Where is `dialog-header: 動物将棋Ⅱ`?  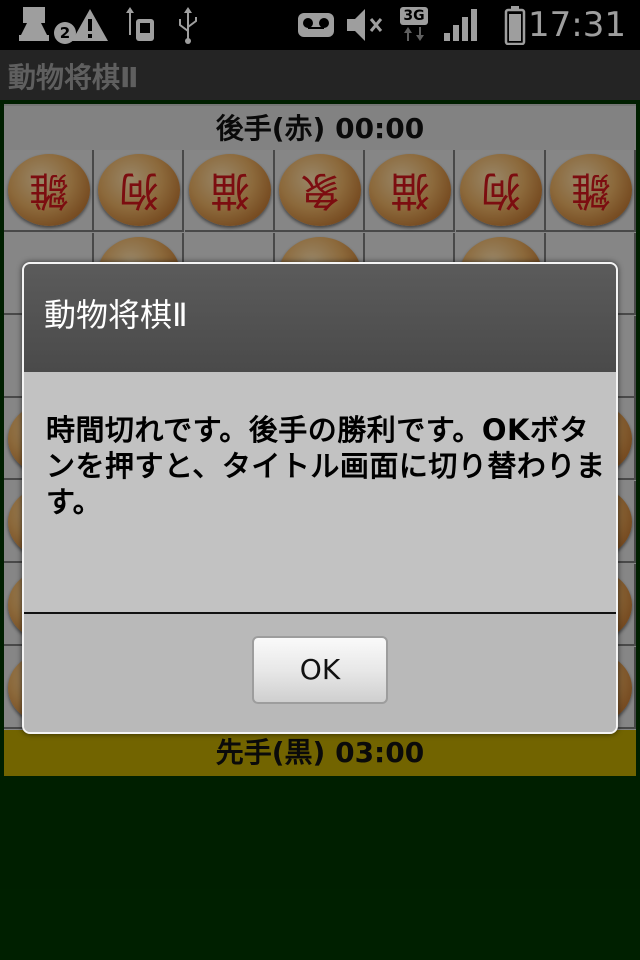
dialog-header: 動物将棋Ⅱ is located at coordinates (320, 318).